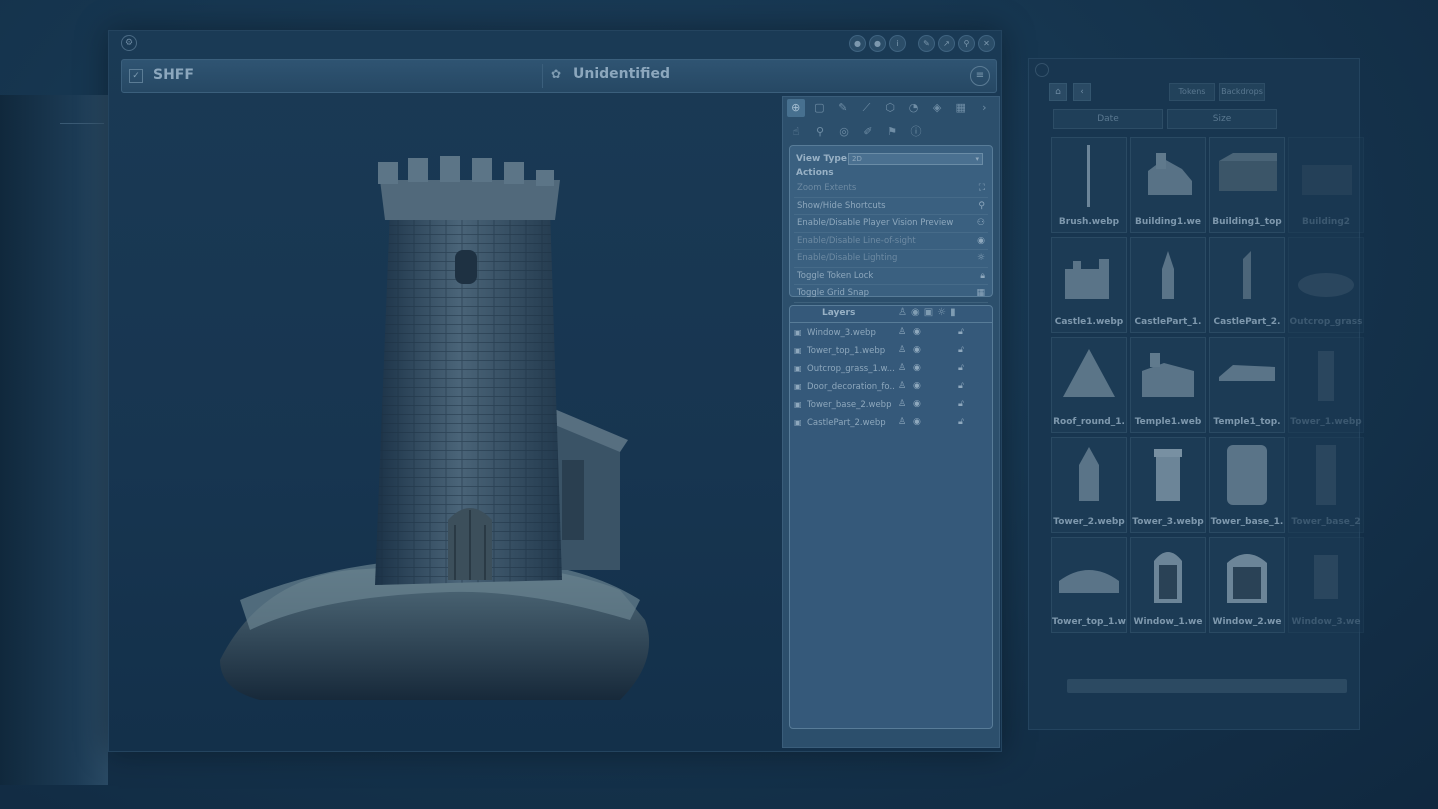  What do you see at coordinates (877, 43) in the screenshot?
I see `help-button: ●` at bounding box center [877, 43].